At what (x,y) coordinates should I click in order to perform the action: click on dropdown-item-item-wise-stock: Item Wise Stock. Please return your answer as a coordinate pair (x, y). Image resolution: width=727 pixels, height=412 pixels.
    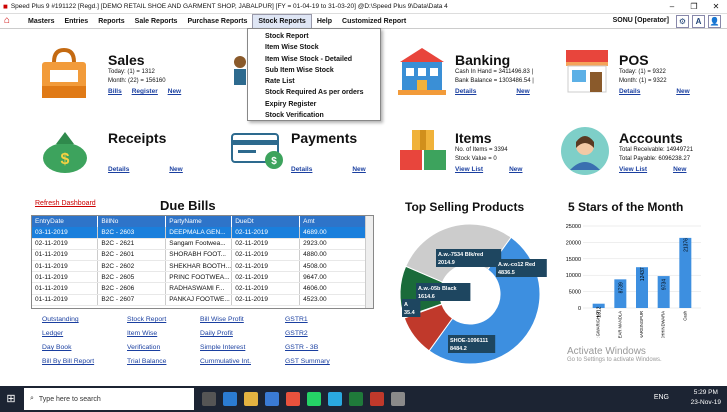
    Looking at the image, I should click on (314, 47).